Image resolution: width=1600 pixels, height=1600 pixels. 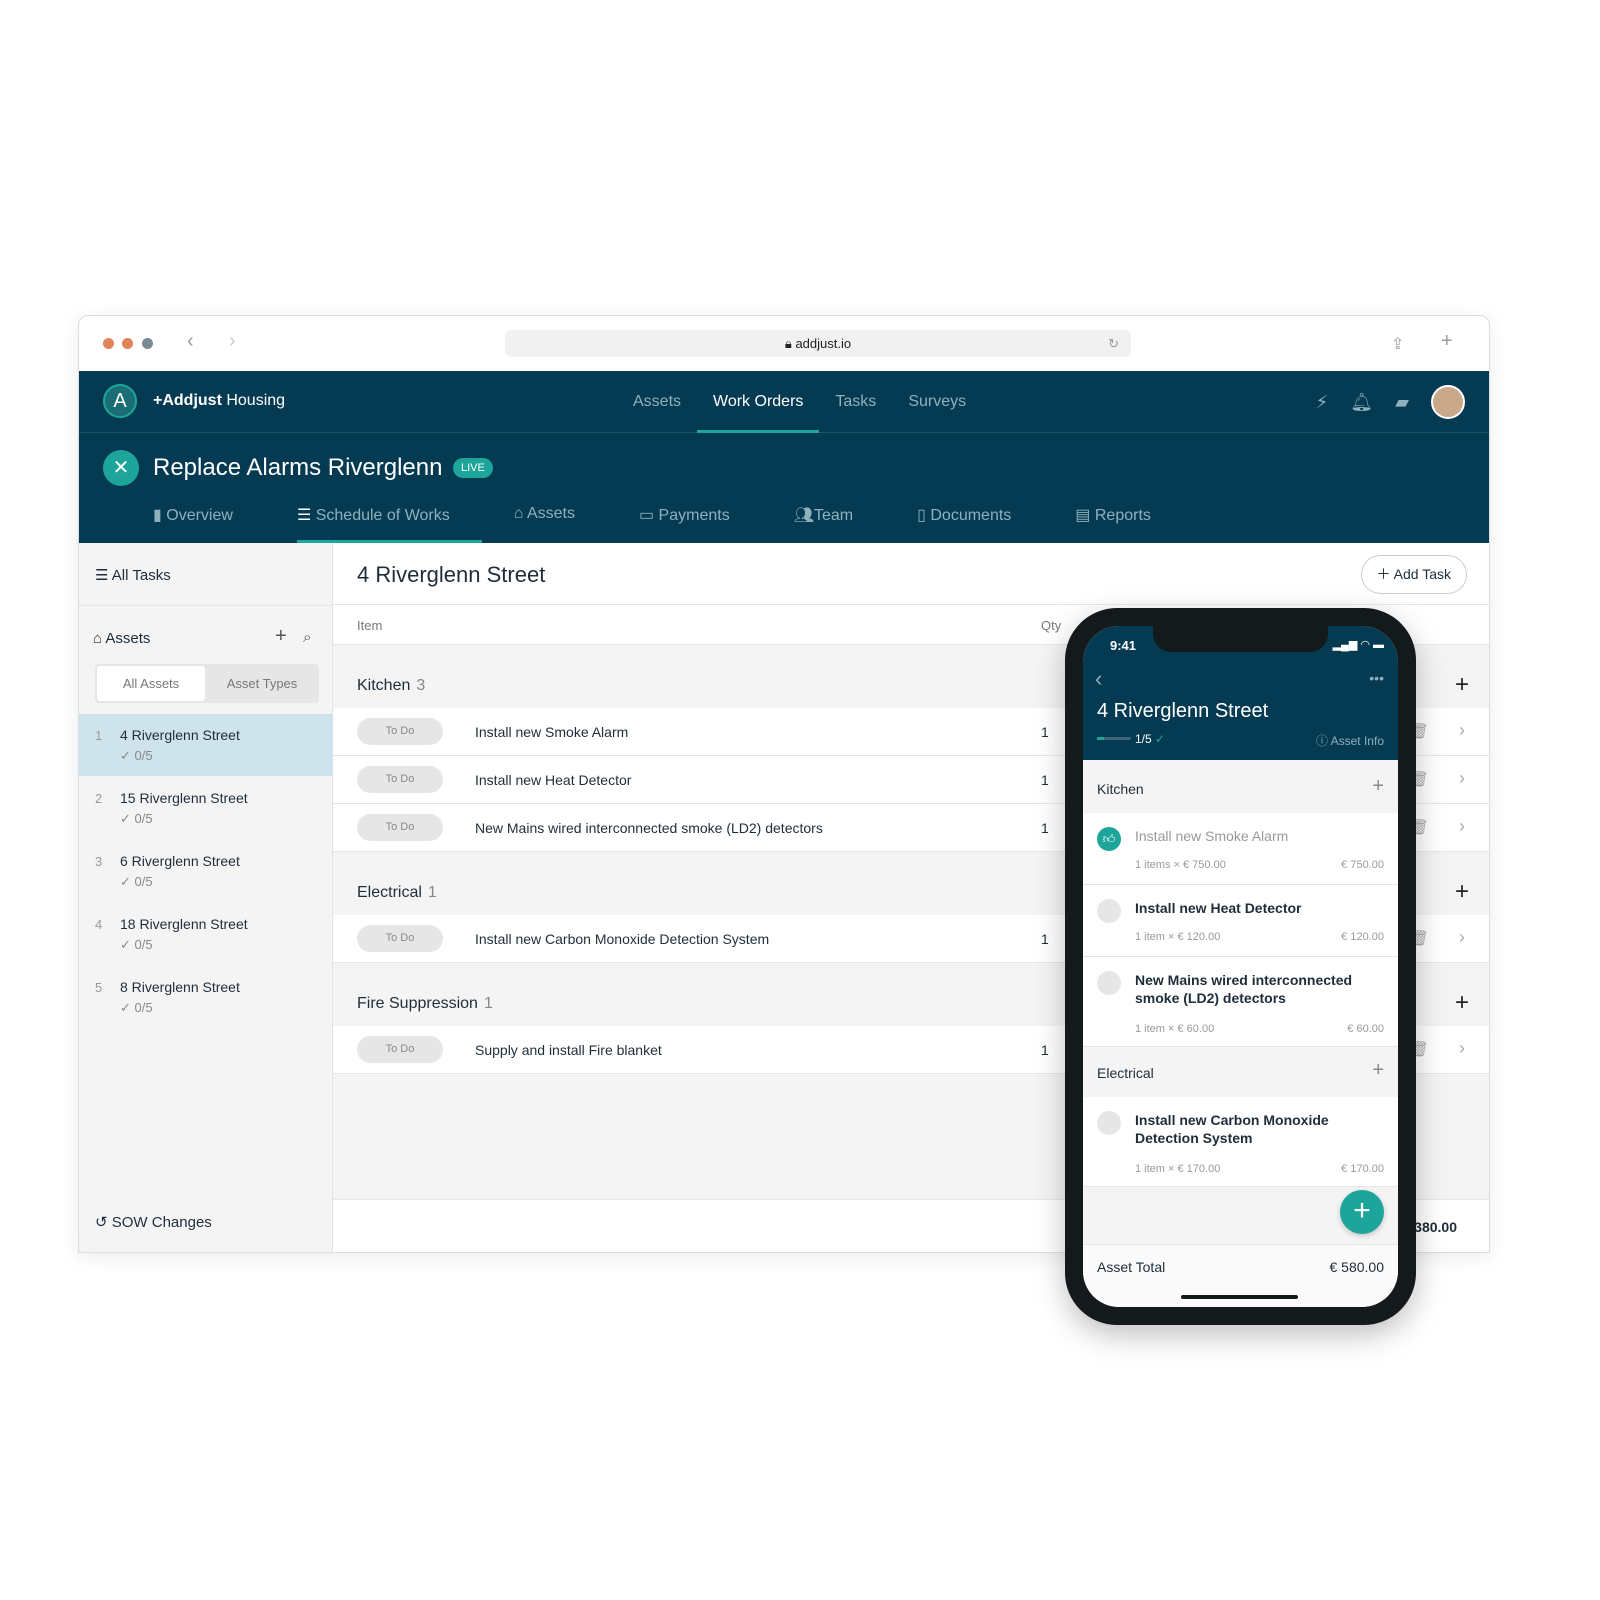 I want to click on lightning-icon: ⚡︎, so click(x=1322, y=402).